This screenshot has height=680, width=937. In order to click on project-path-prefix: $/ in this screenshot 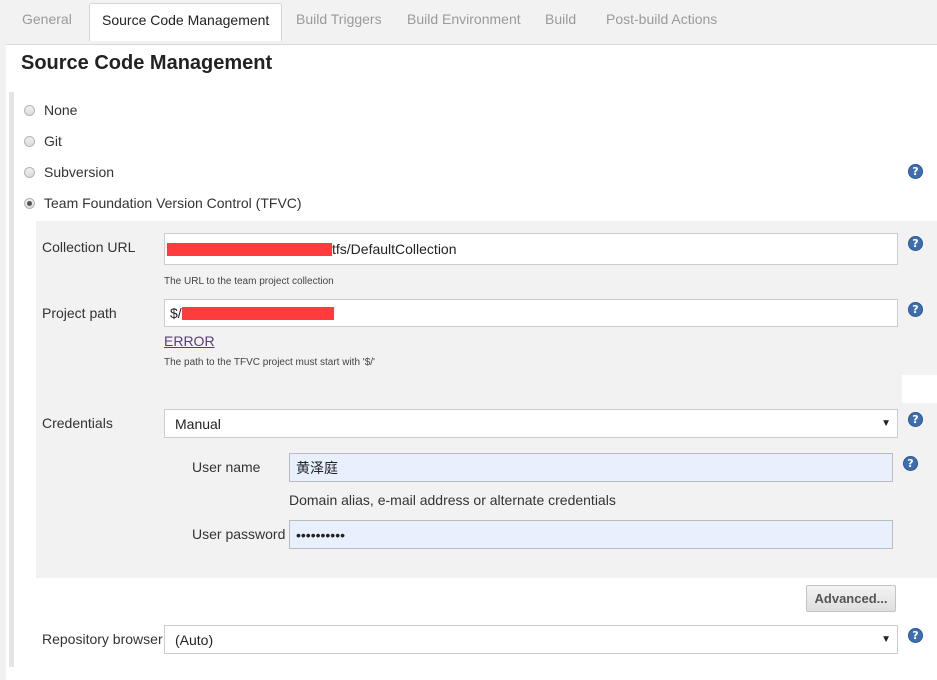, I will do `click(176, 313)`.